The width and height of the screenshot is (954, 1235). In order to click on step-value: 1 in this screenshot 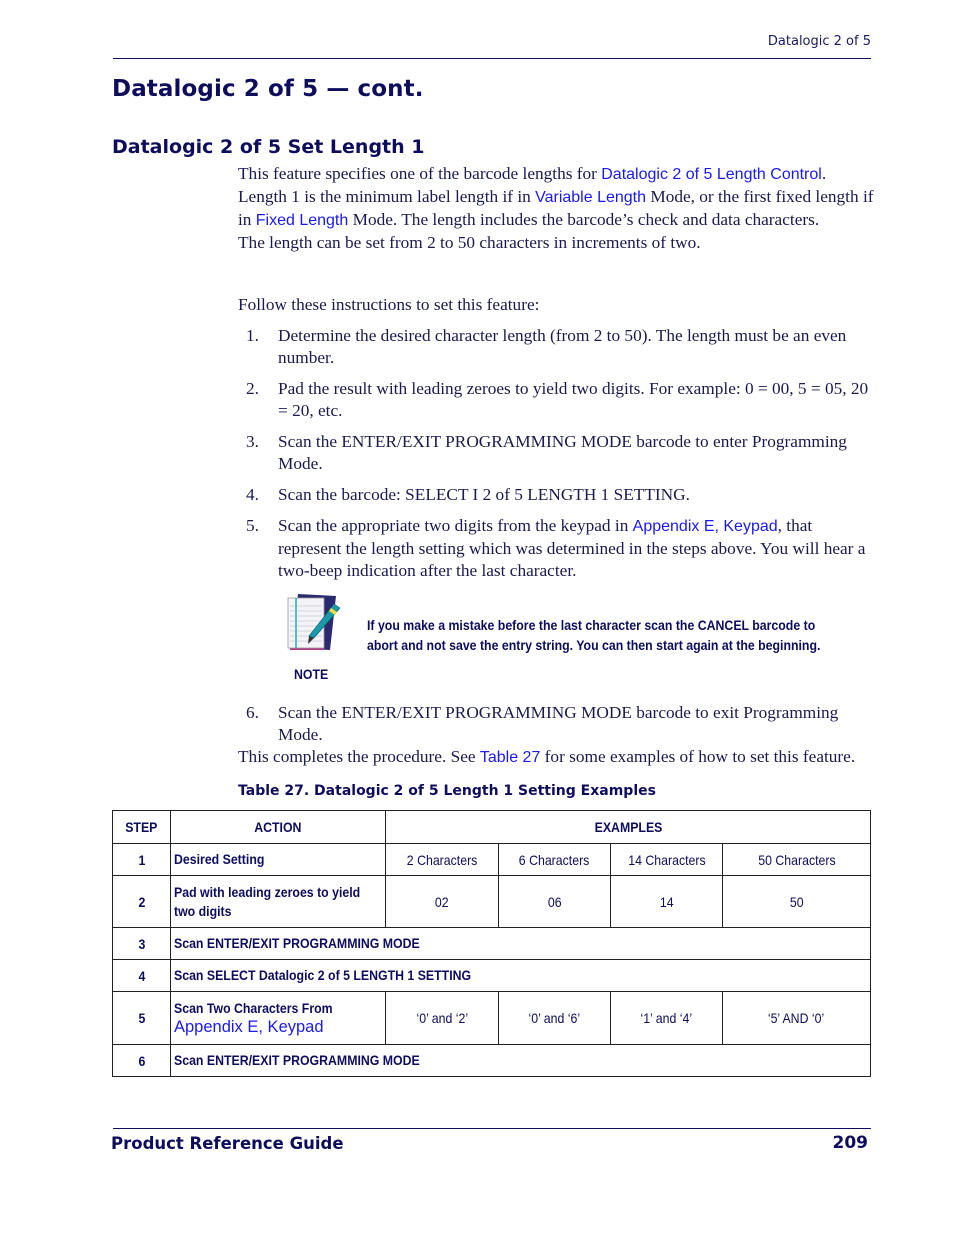, I will do `click(141, 859)`.